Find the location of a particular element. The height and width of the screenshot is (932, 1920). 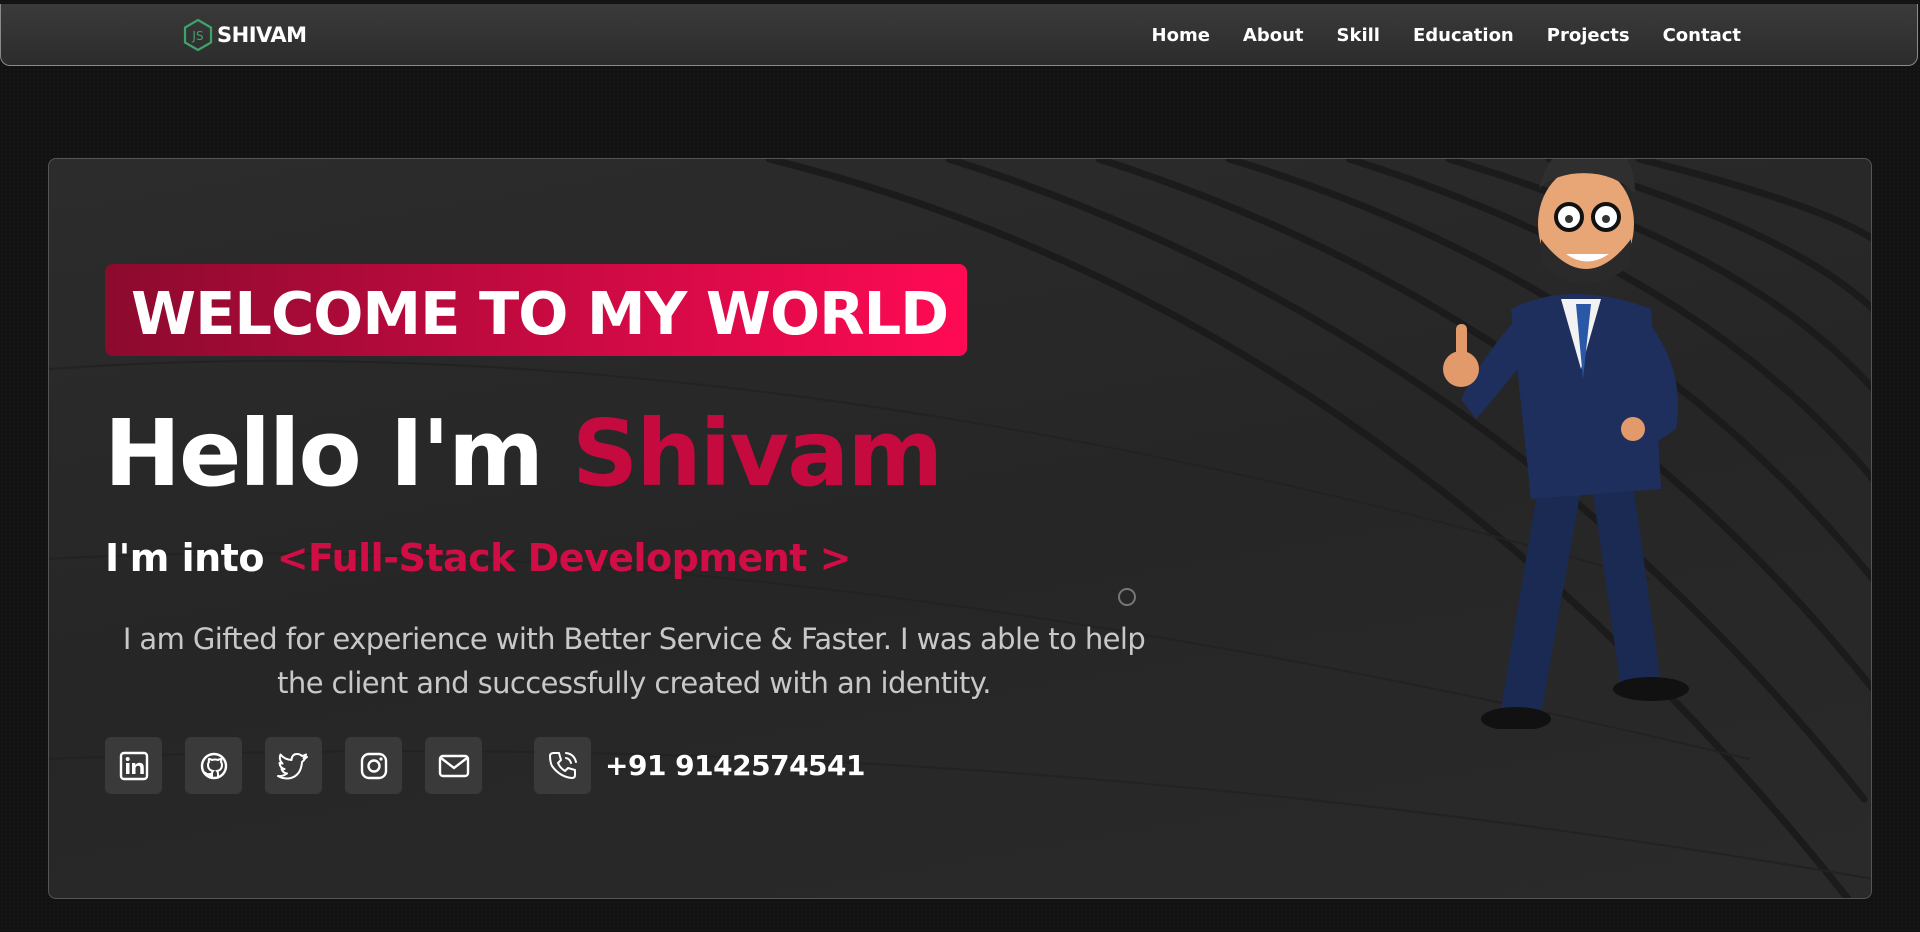

linkedin-button is located at coordinates (133, 765).